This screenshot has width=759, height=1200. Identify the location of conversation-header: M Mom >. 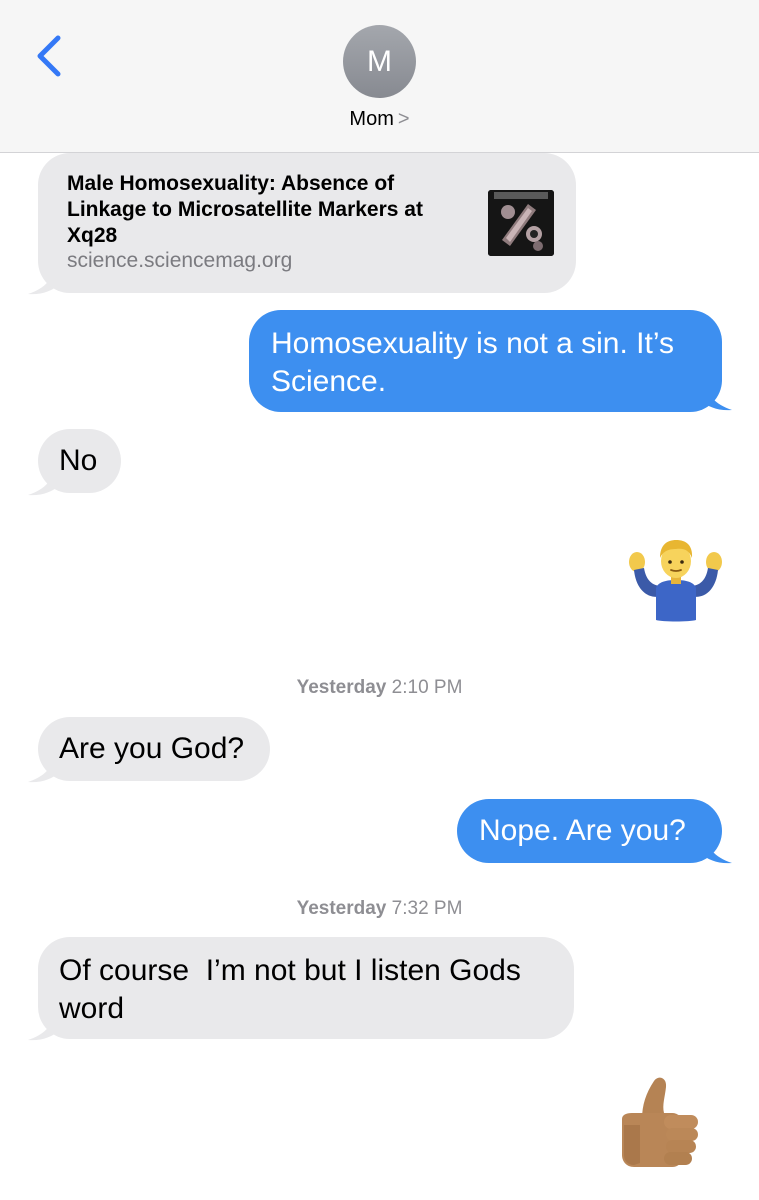
(379, 76).